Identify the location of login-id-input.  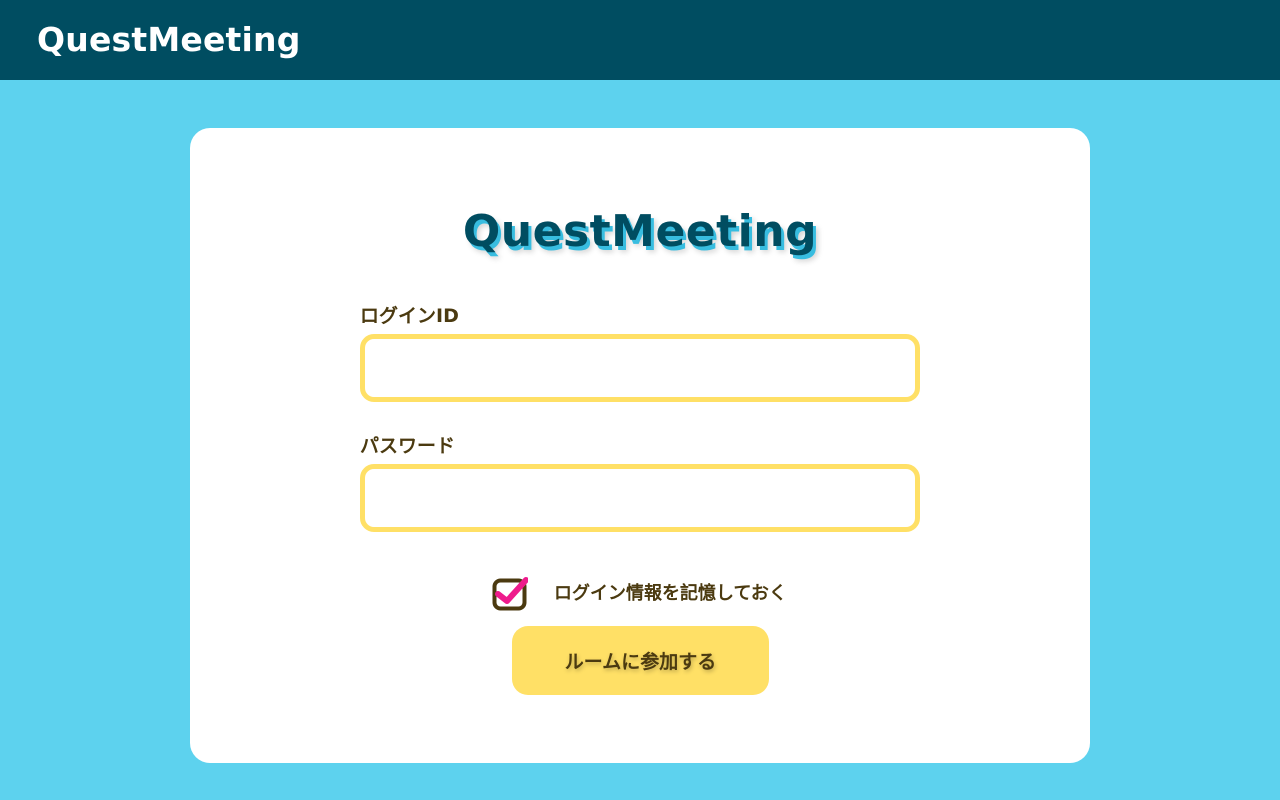
(640, 368).